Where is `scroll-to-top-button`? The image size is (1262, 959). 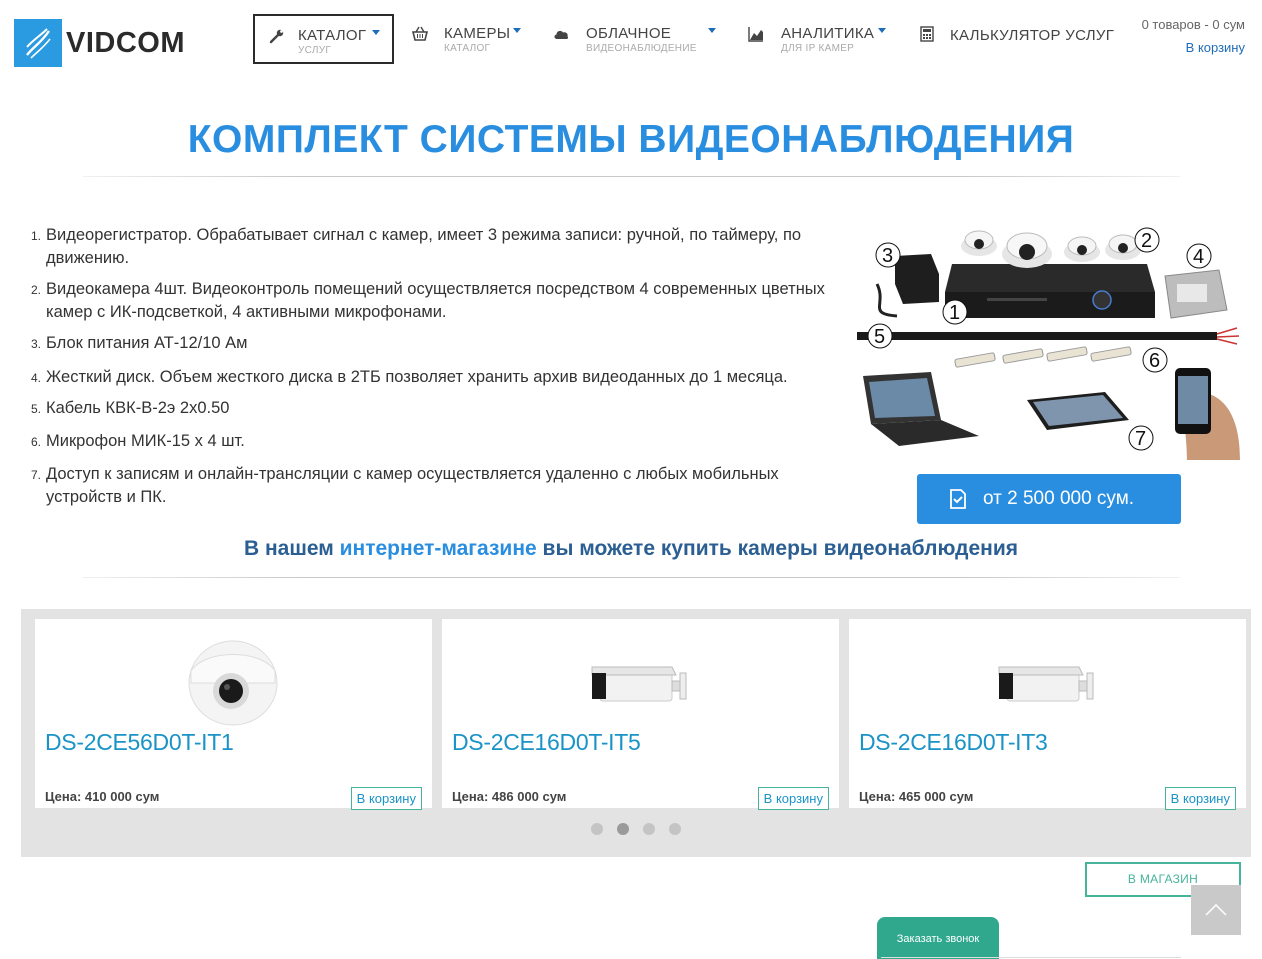 scroll-to-top-button is located at coordinates (1216, 910).